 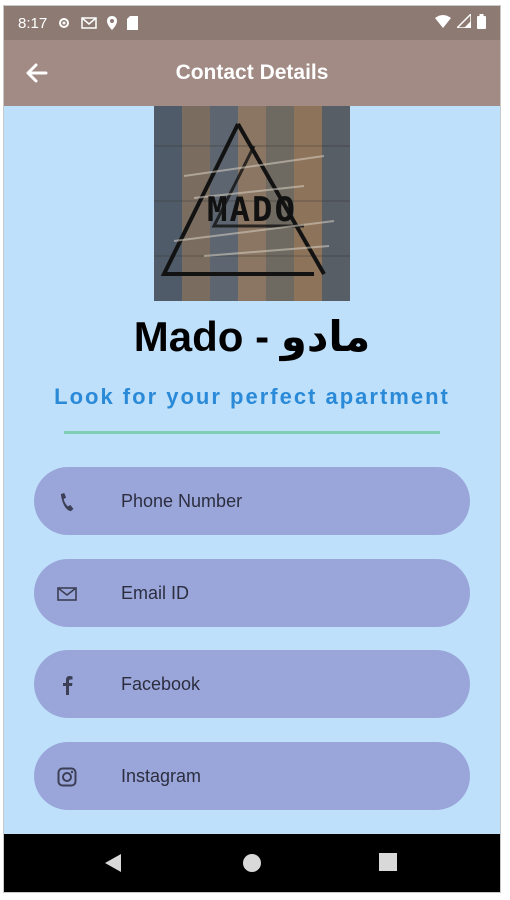 I want to click on back-arrow-icon, so click(x=37, y=73).